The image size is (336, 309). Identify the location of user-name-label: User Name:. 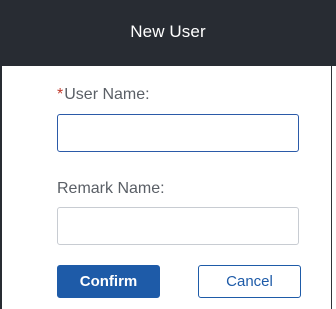
(107, 94).